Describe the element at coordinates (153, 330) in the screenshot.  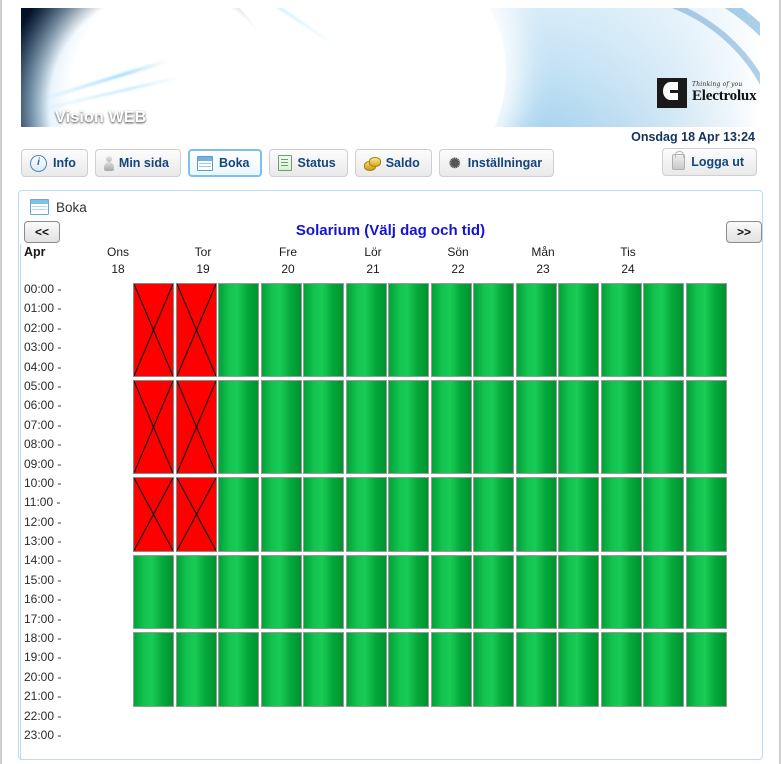
I see `cross-icon` at that location.